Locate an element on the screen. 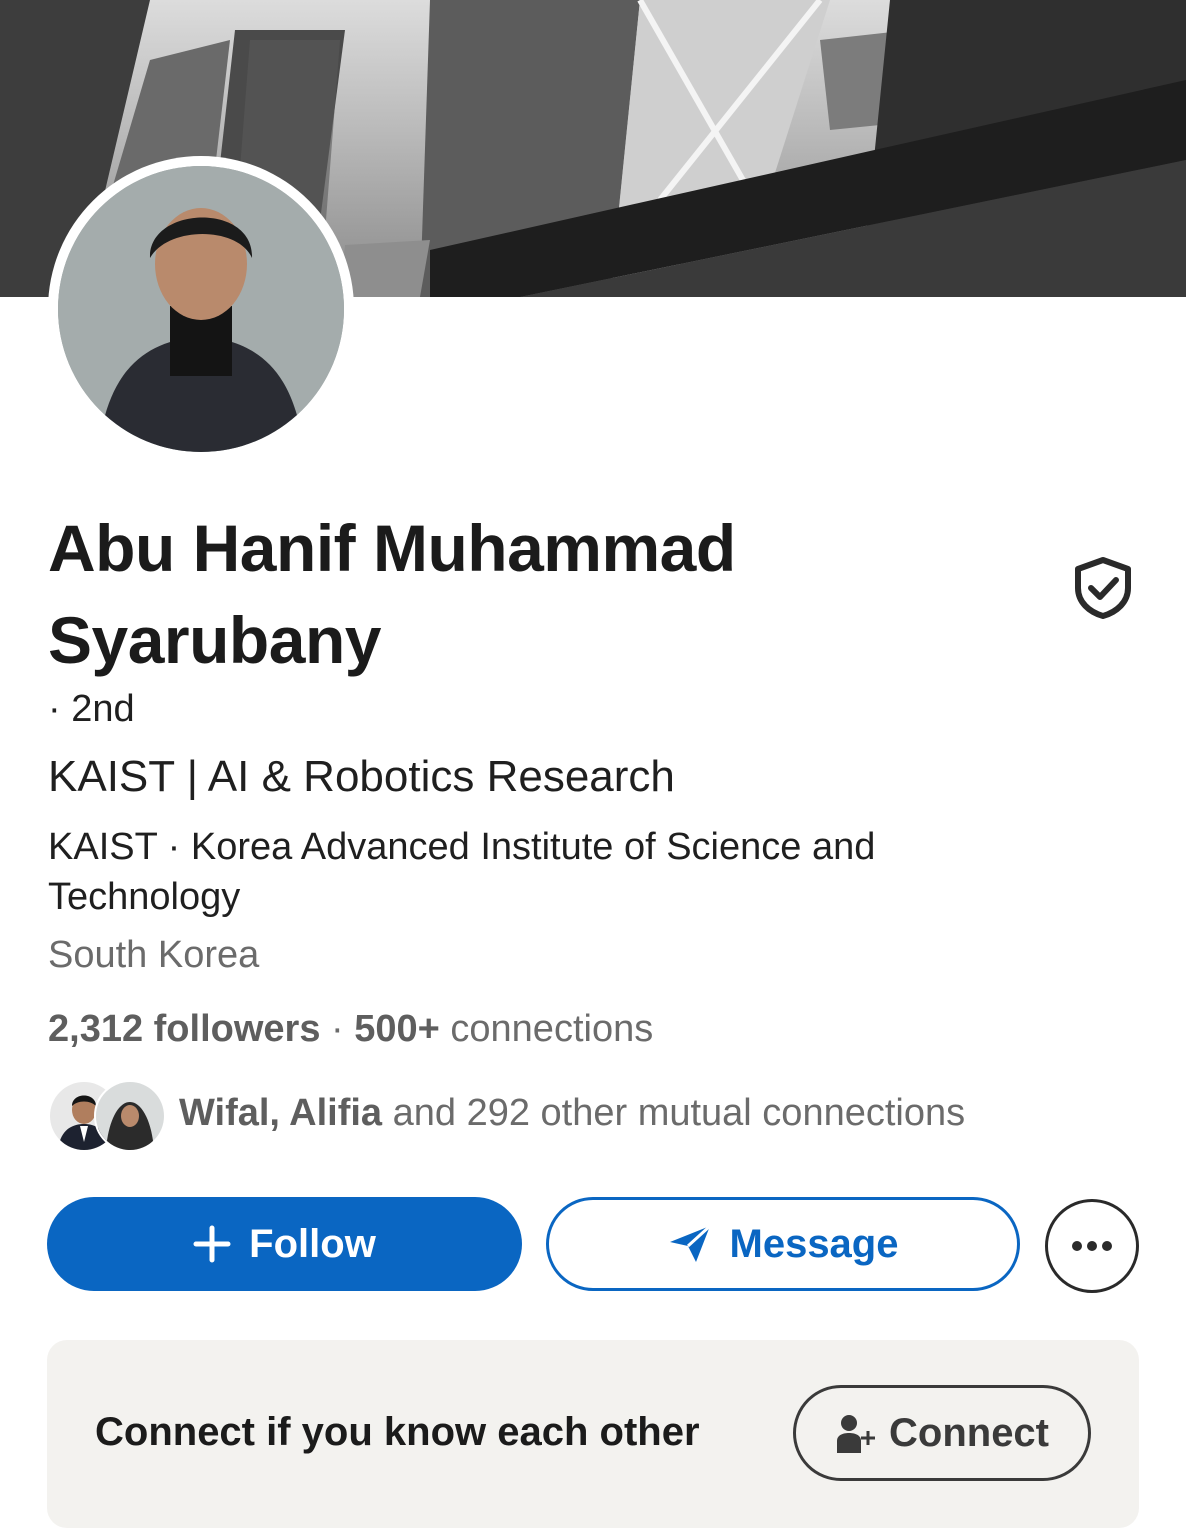 The width and height of the screenshot is (1186, 1536). connect-button: Connect is located at coordinates (942, 1433).